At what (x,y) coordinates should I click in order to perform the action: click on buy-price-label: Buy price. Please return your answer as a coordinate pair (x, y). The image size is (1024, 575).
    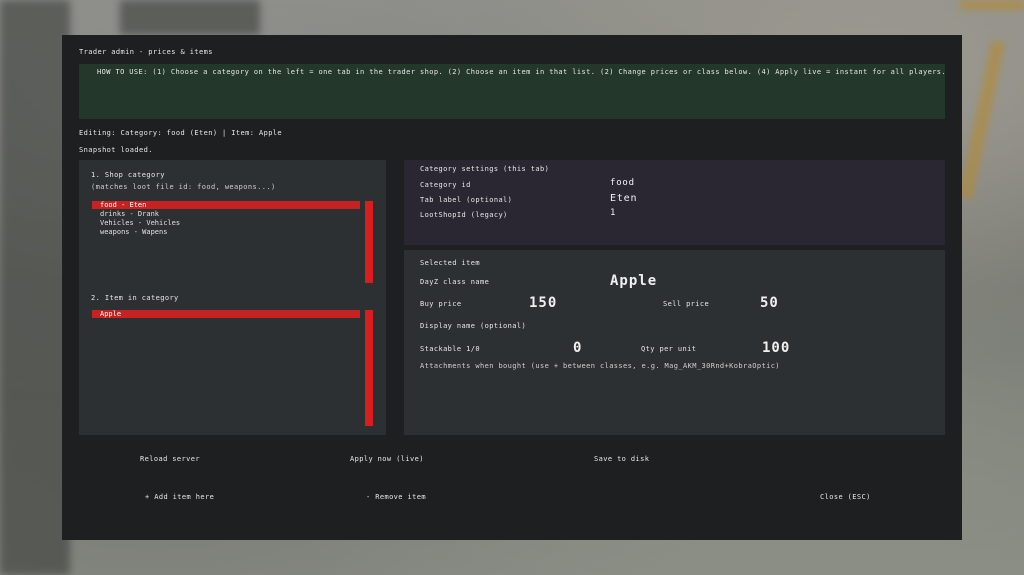
    Looking at the image, I should click on (441, 304).